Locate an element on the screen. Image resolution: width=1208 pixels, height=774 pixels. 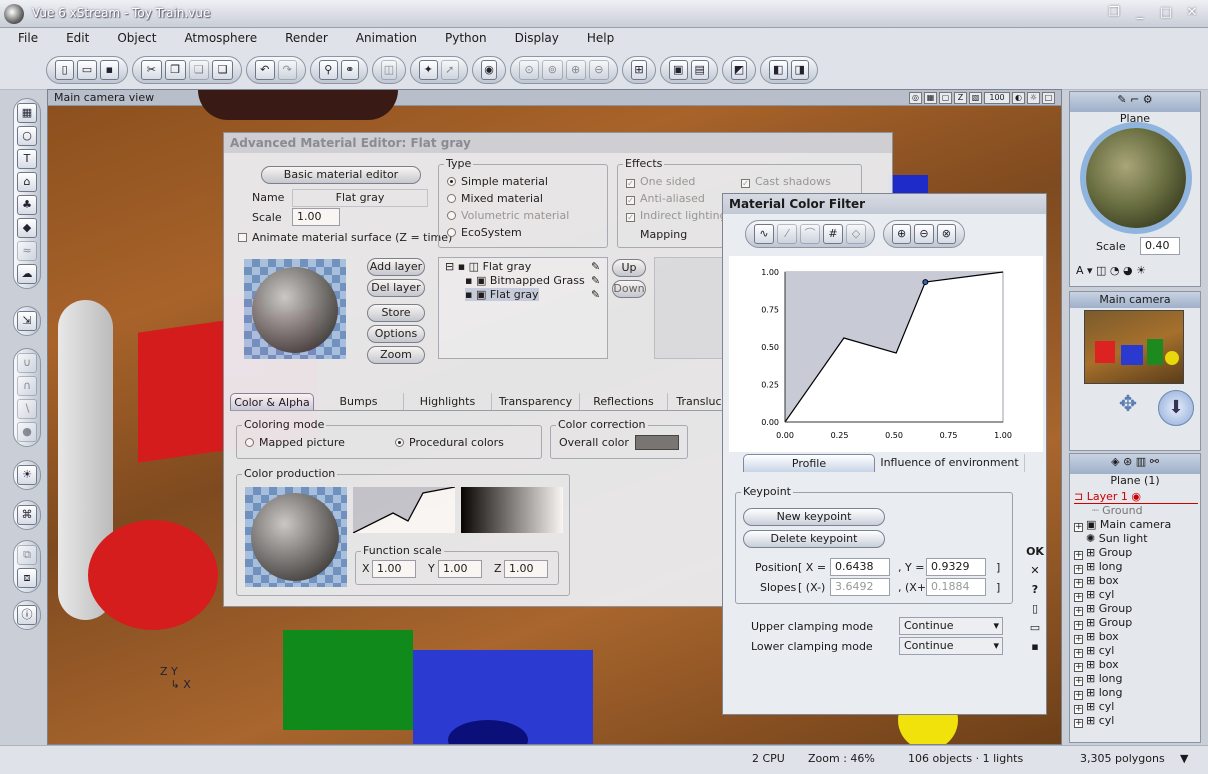
rock-icon: ◆ is located at coordinates (27, 228).